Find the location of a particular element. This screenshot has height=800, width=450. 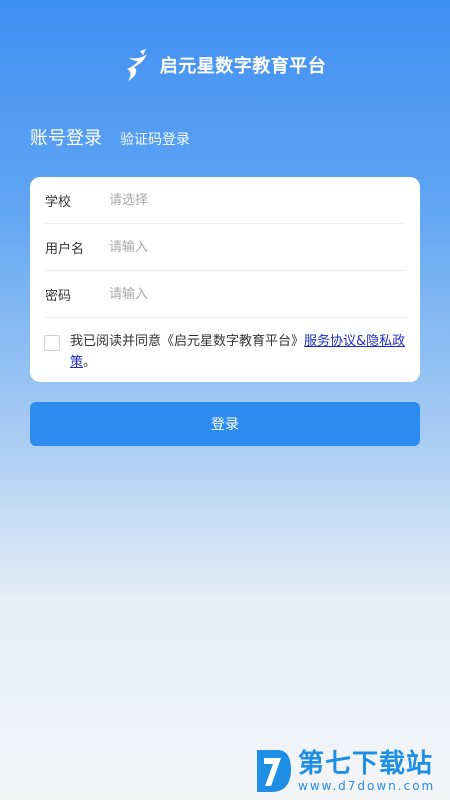

username-row: 用户名 is located at coordinates (225, 247).